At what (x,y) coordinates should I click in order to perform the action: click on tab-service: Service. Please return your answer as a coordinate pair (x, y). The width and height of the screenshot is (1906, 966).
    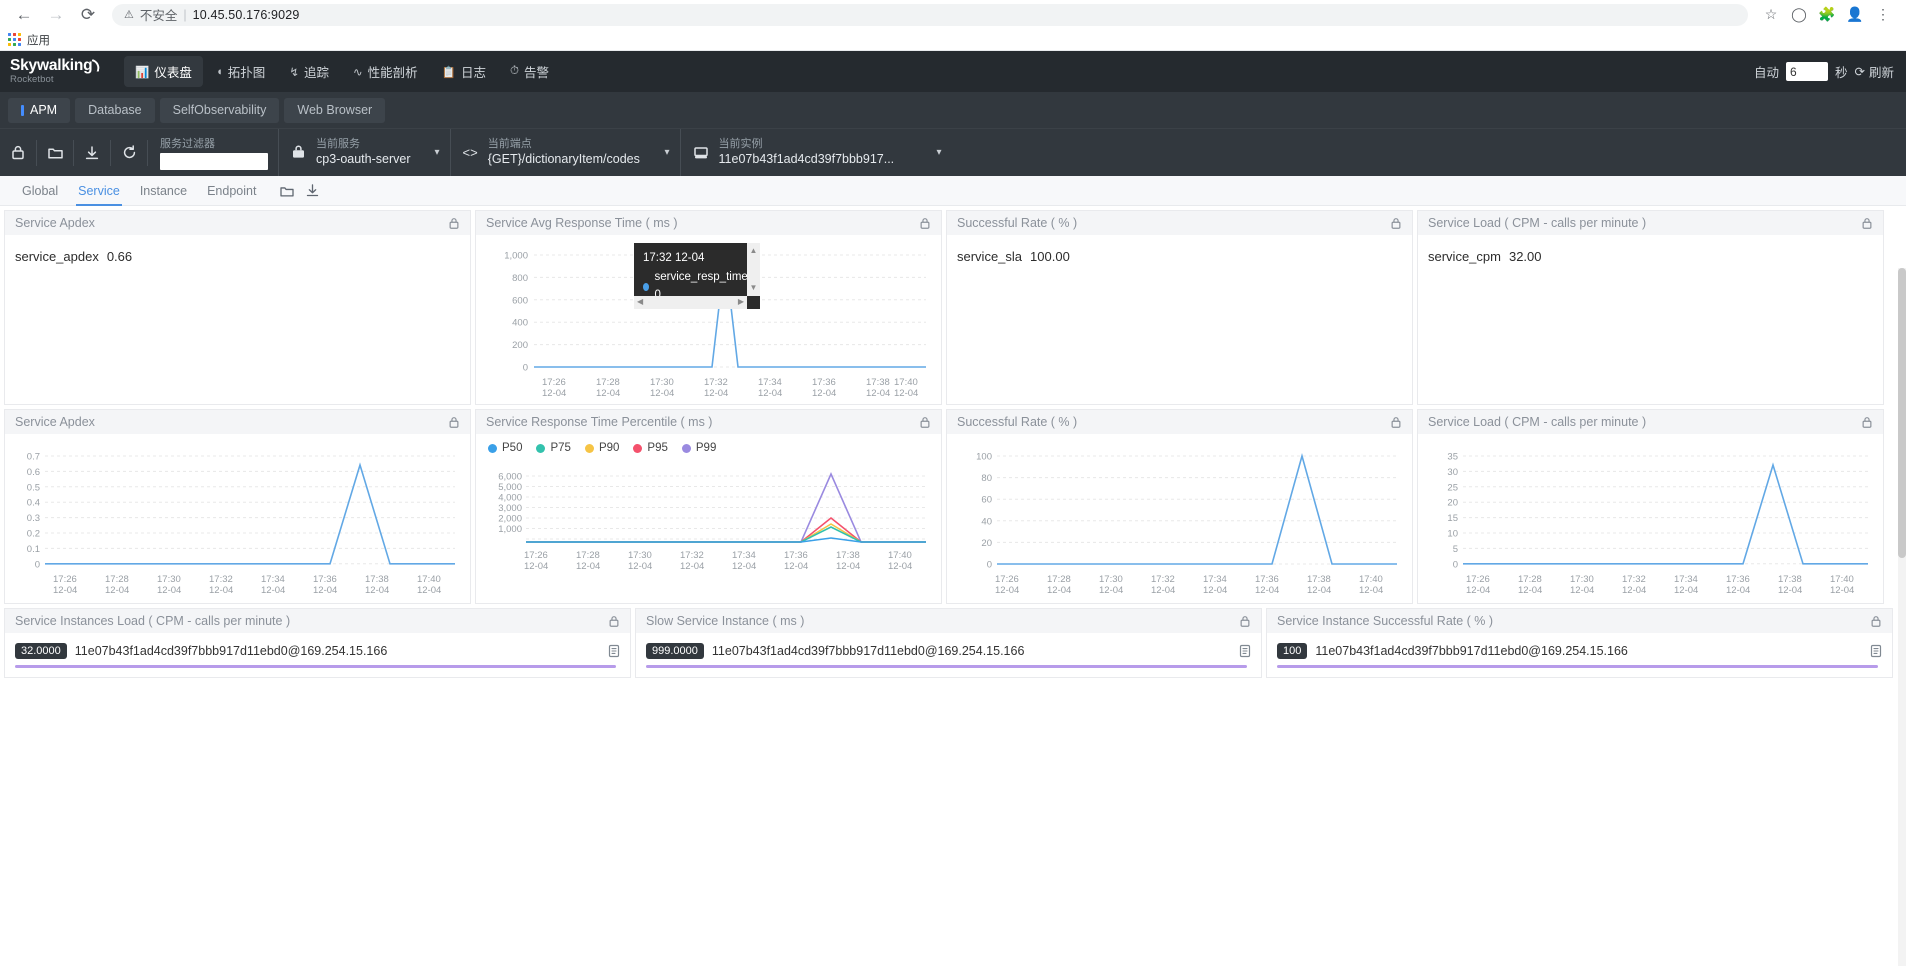
    Looking at the image, I should click on (99, 191).